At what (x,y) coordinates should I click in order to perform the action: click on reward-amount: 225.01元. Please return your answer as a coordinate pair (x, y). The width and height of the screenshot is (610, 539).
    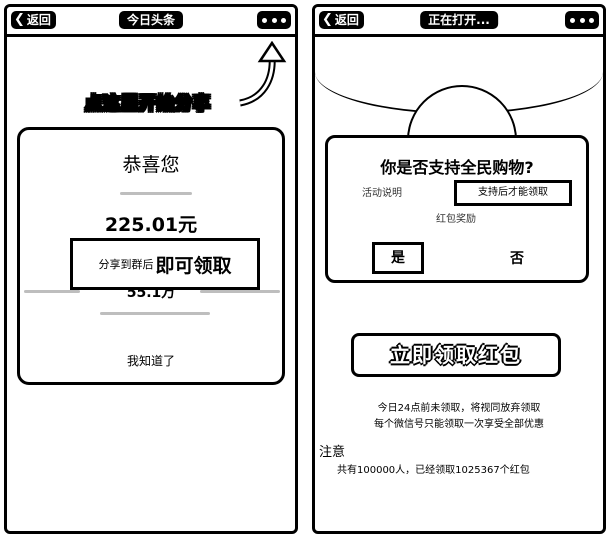
    Looking at the image, I should click on (151, 225).